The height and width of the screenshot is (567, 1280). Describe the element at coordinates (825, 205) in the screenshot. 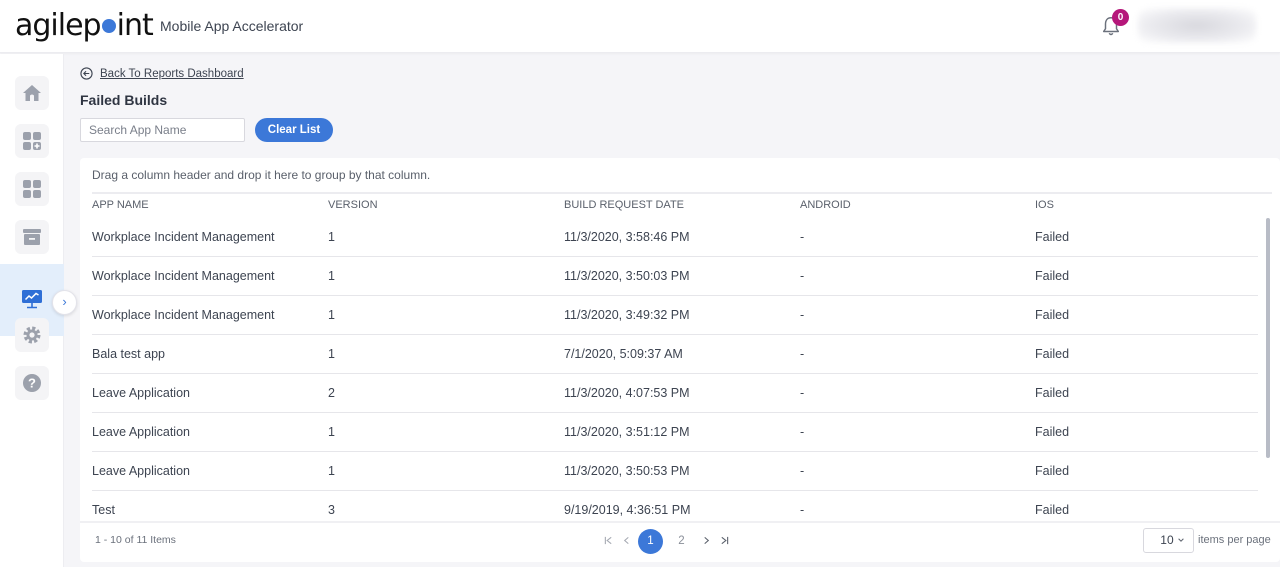

I see `column-header-android: ANDROID` at that location.